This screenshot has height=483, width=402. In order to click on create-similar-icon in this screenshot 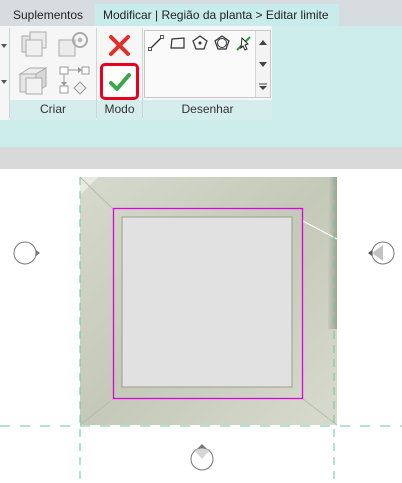, I will do `click(36, 45)`.